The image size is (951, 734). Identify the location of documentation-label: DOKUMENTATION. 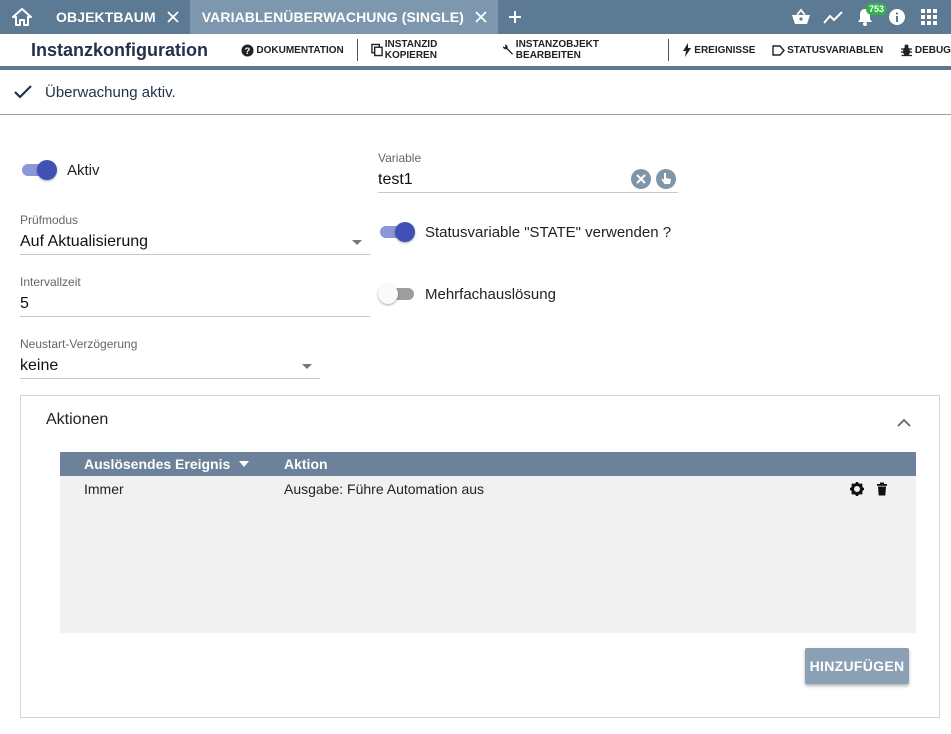
(300, 50).